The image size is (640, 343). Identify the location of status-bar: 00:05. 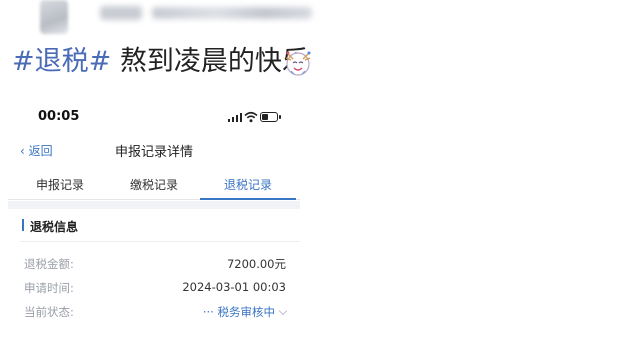
(154, 117).